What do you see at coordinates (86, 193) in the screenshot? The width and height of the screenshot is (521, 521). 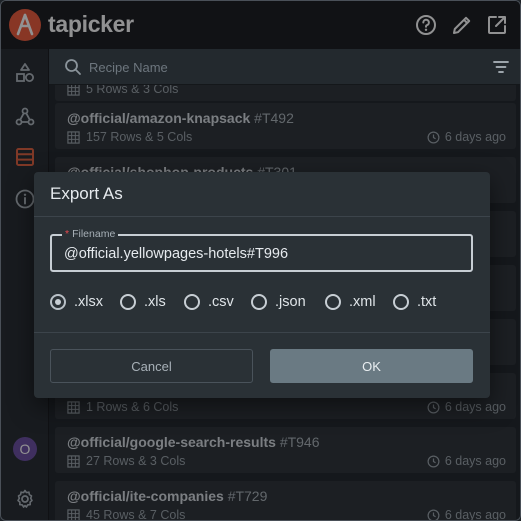 I see `dialog-title: Export As` at bounding box center [86, 193].